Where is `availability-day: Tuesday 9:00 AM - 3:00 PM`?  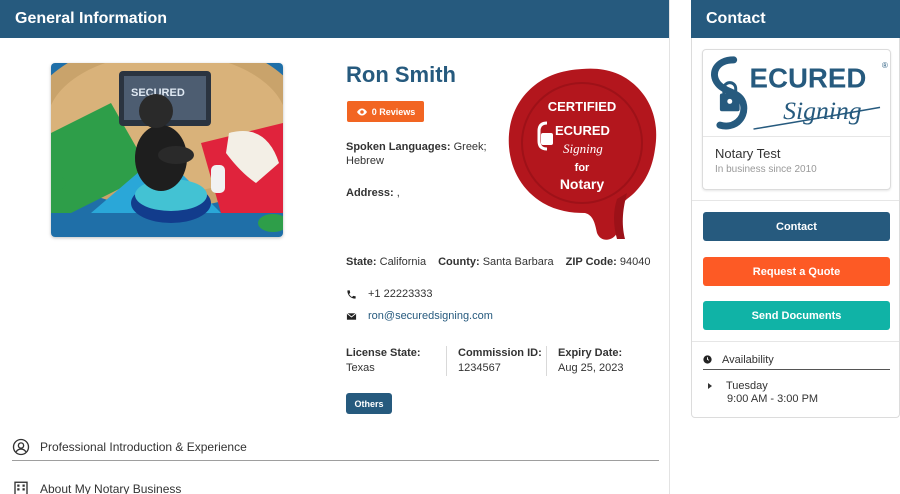 availability-day: Tuesday 9:00 AM - 3:00 PM is located at coordinates (763, 393).